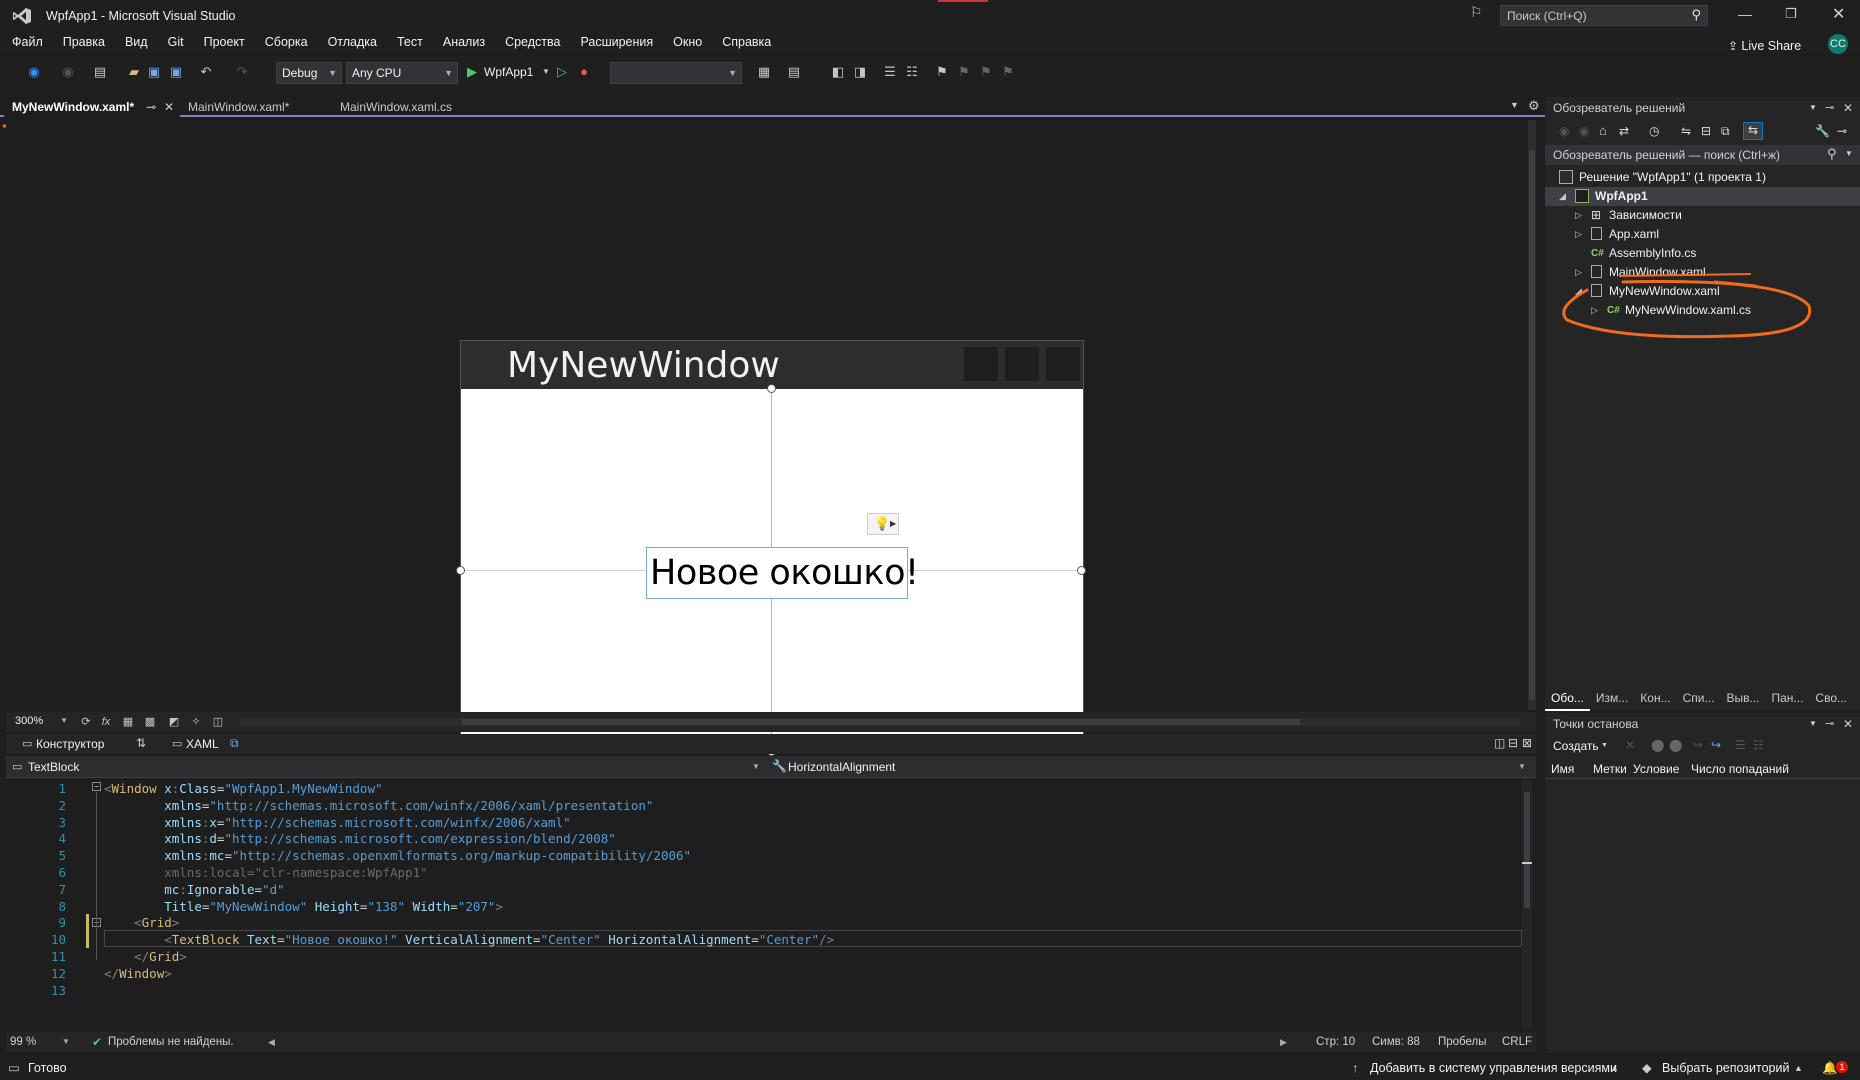 The image size is (1860, 1080). Describe the element at coordinates (584, 72) in the screenshot. I see `hot-reload-icon: ●` at that location.